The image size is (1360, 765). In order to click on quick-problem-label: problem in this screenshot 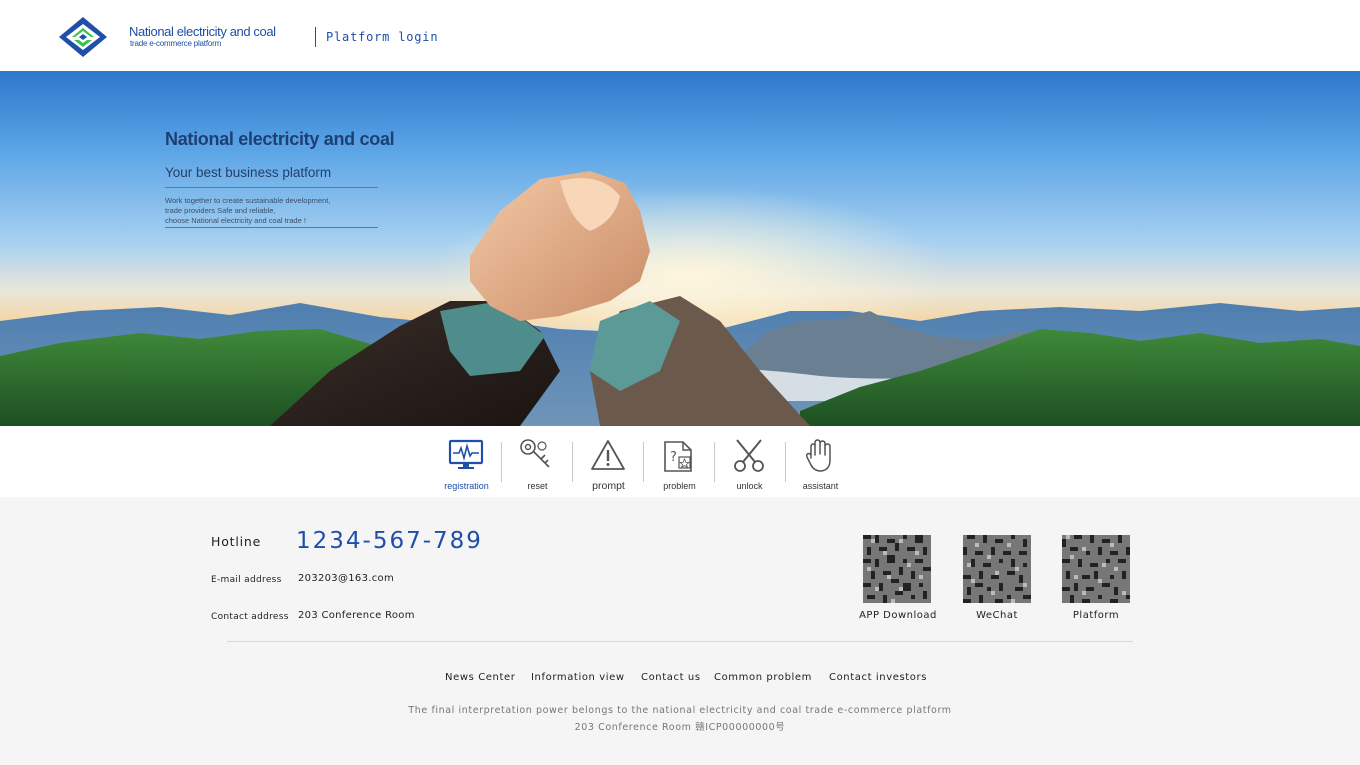, I will do `click(679, 486)`.